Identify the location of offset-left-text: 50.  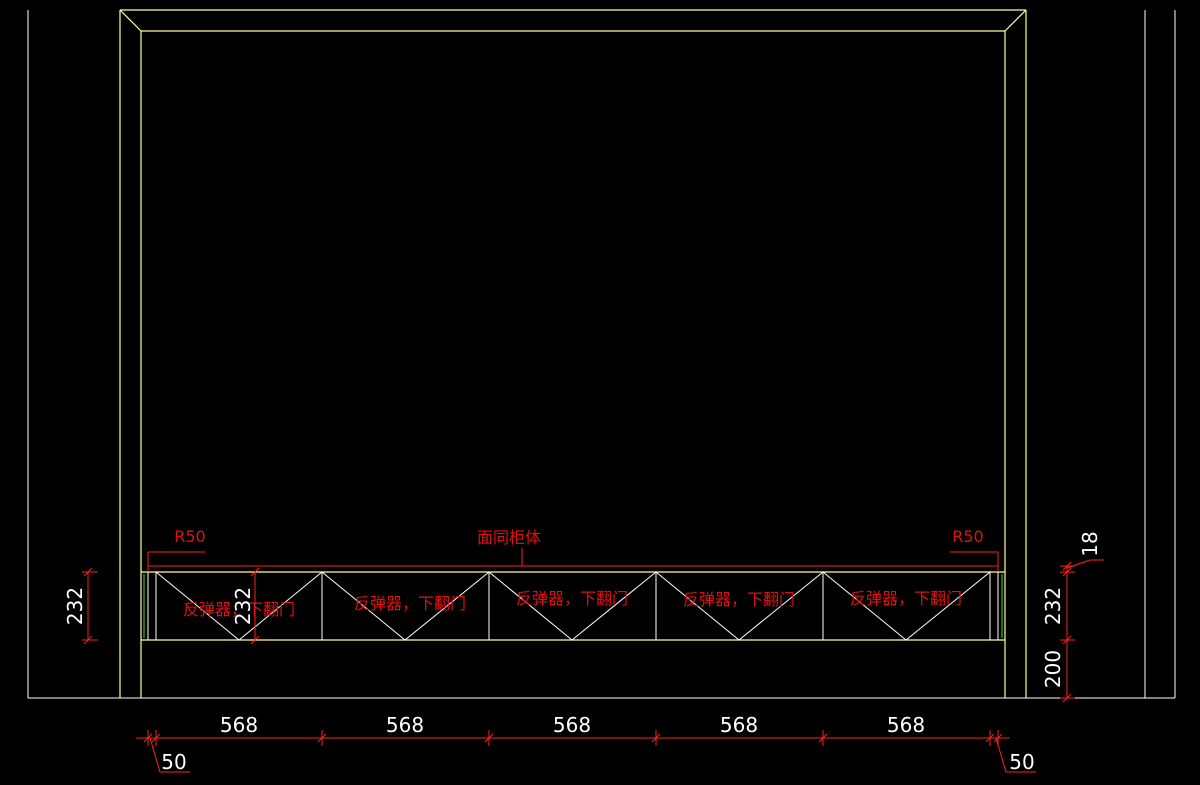
(173, 762).